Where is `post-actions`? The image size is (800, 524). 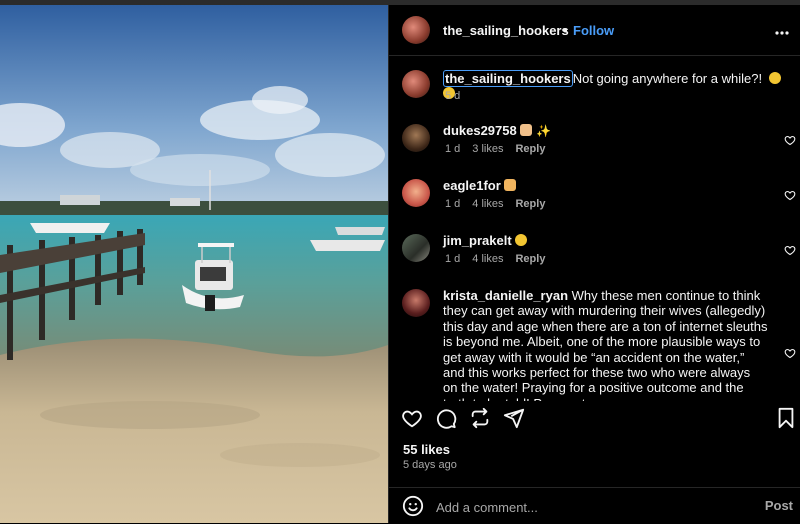 post-actions is located at coordinates (594, 421).